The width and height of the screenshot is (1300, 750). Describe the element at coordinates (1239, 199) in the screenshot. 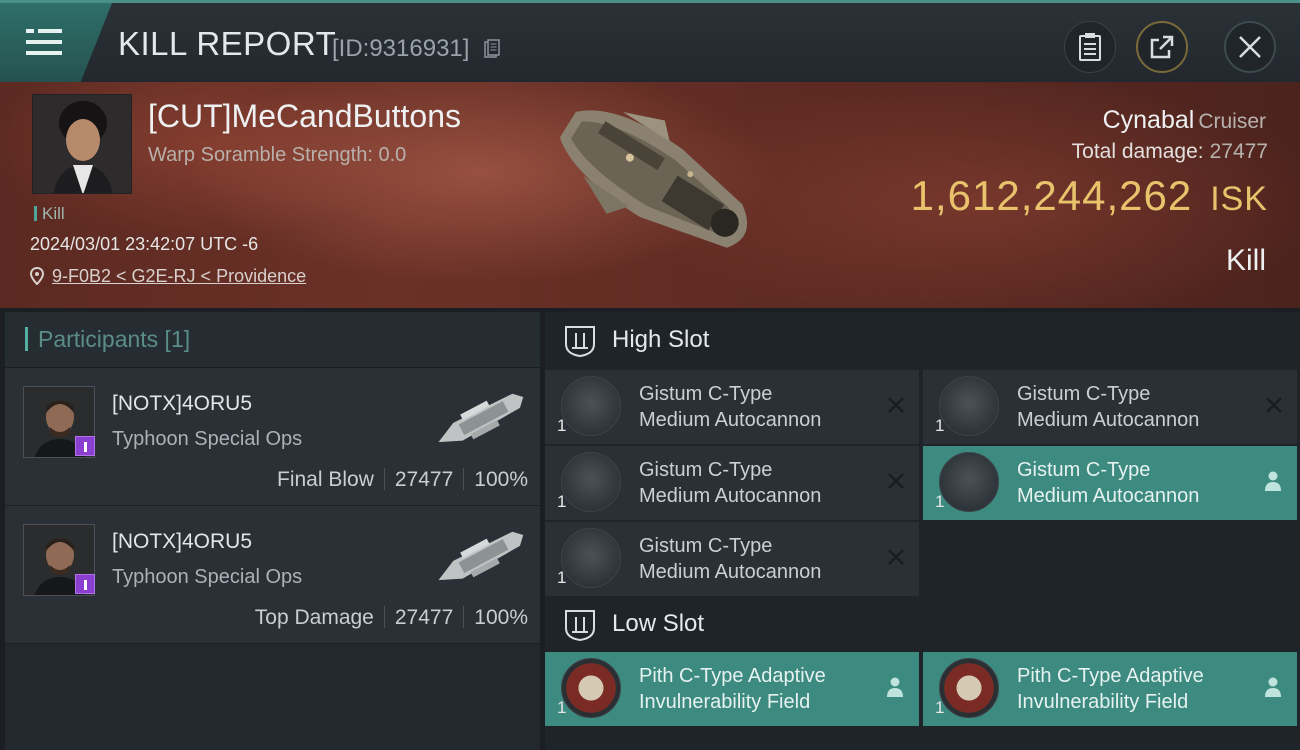

I see `isk-unit: ISK` at that location.